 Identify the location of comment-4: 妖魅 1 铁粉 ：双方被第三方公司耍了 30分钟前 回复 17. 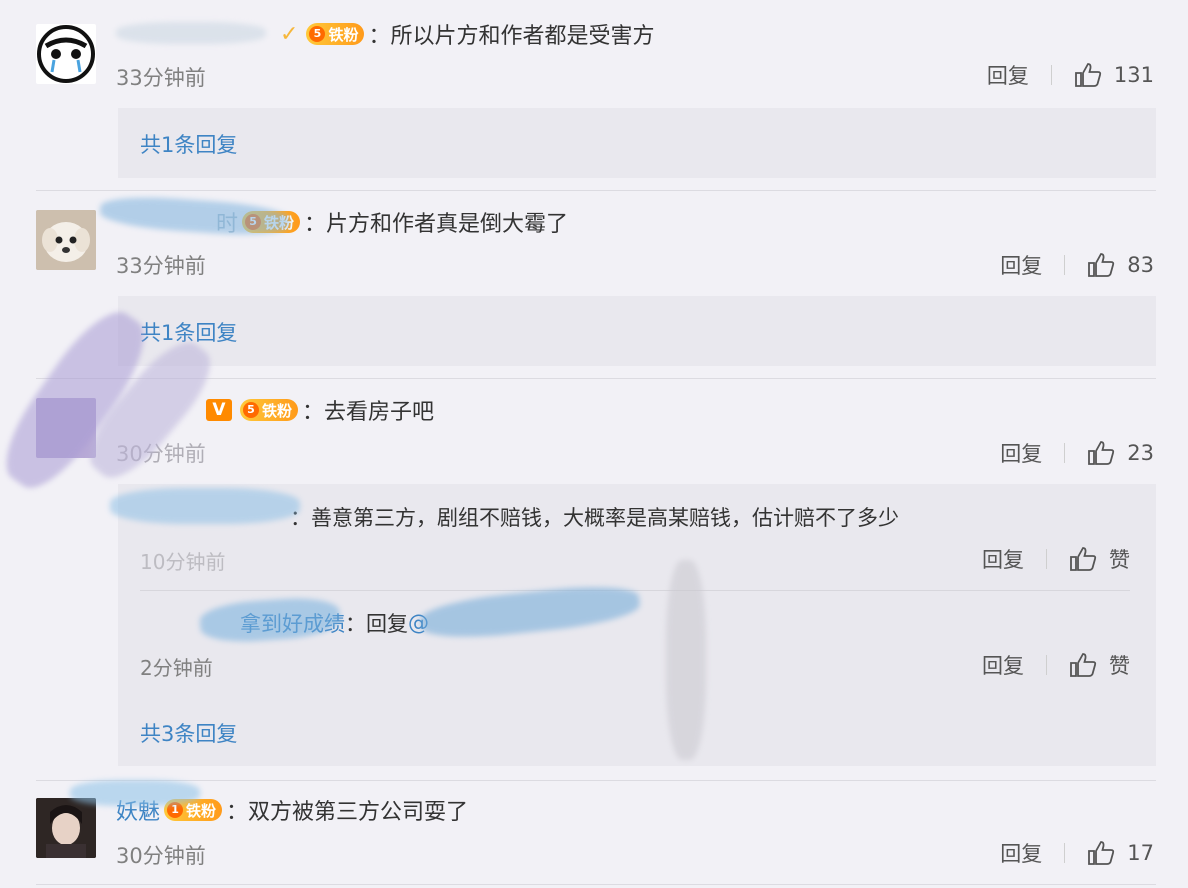
(594, 834).